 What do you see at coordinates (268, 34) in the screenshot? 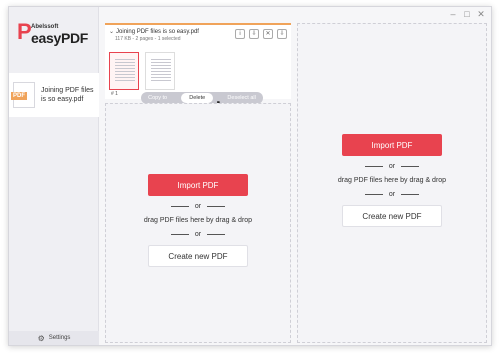
I see `remove-icon: ✕` at bounding box center [268, 34].